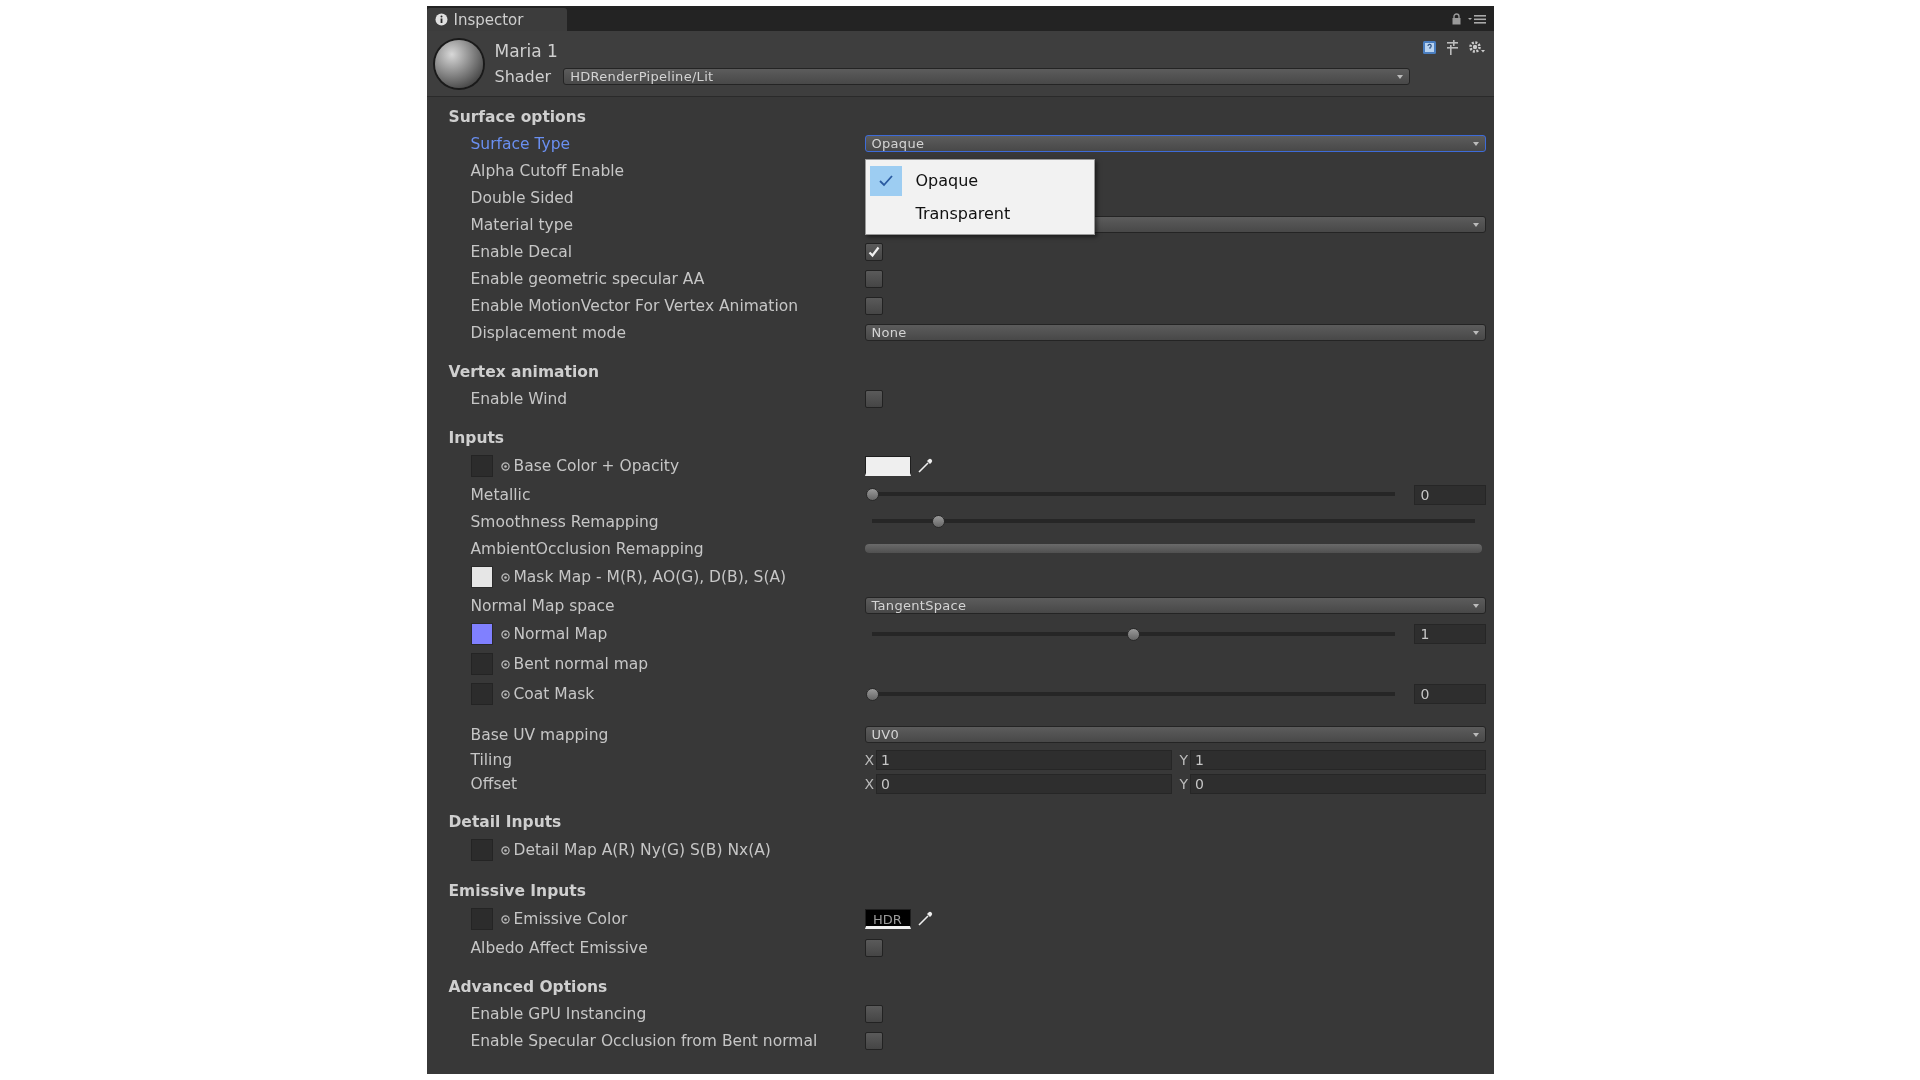 This screenshot has height=1080, width=1920. What do you see at coordinates (979, 180) in the screenshot?
I see `menu-item: Opaque` at bounding box center [979, 180].